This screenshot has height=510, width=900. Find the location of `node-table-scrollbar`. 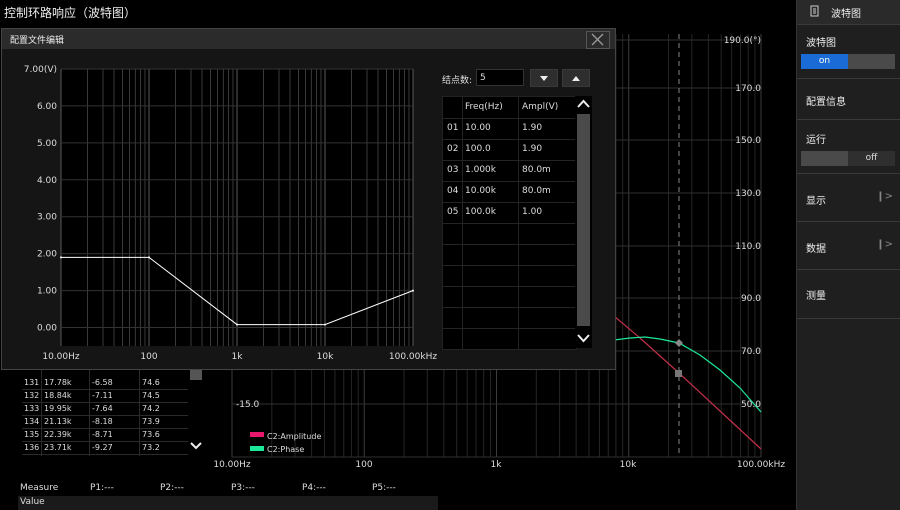

node-table-scrollbar is located at coordinates (583, 222).